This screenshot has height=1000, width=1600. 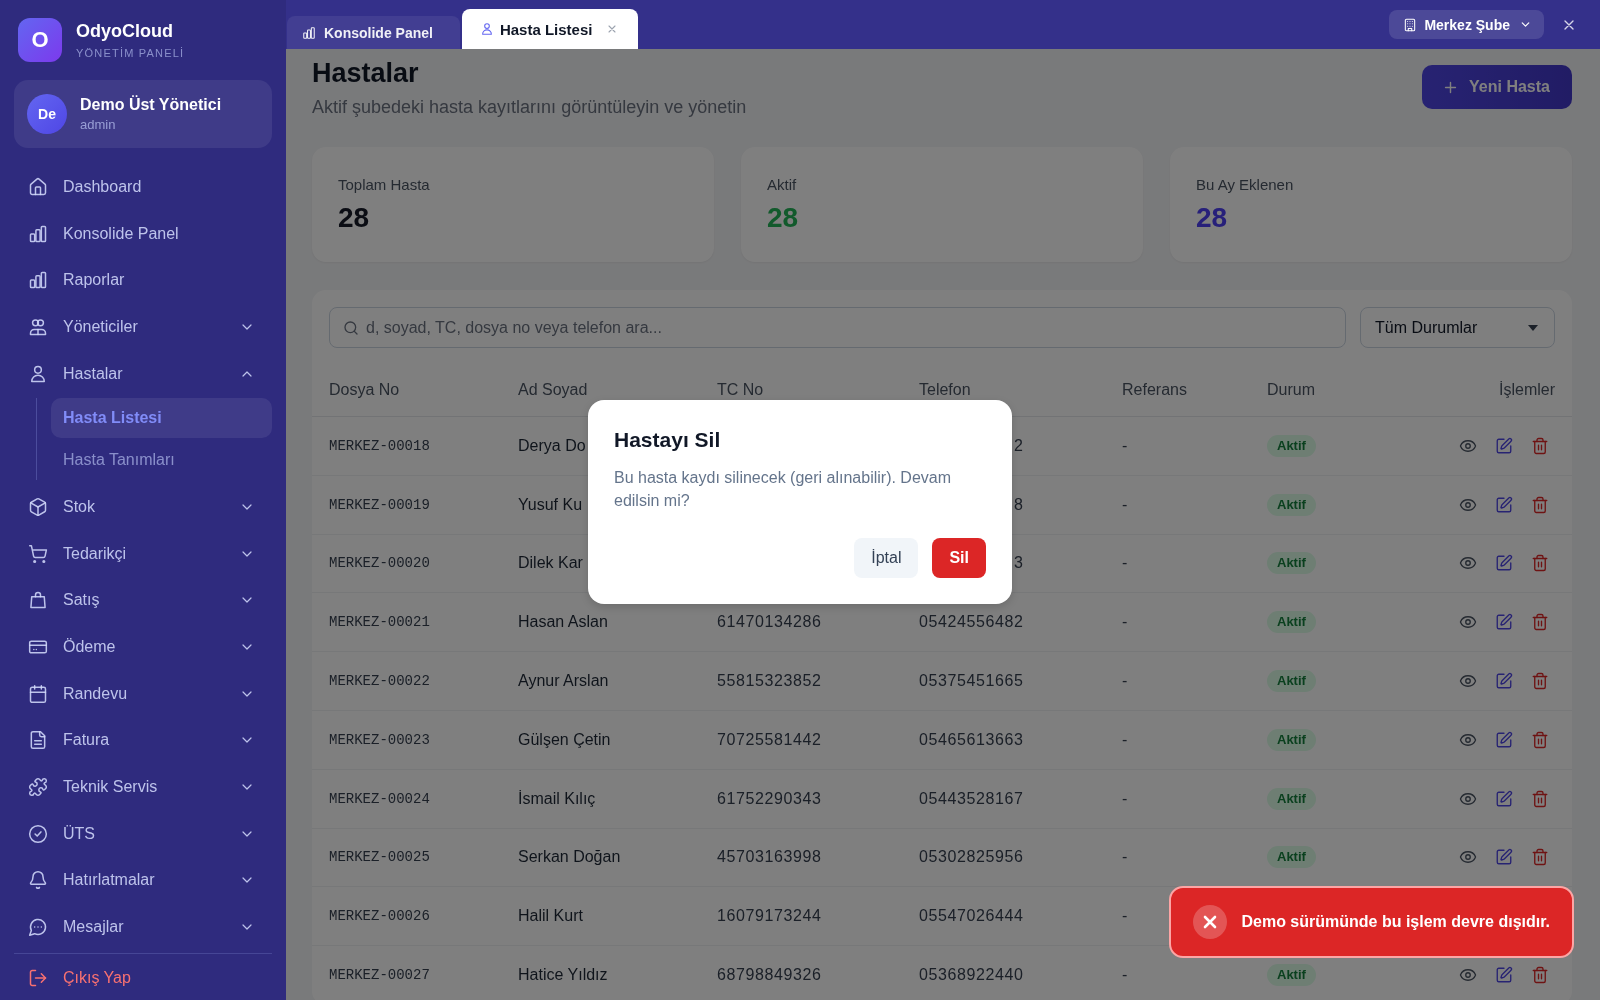 I want to click on tab: Hasta Listesi, so click(x=550, y=29).